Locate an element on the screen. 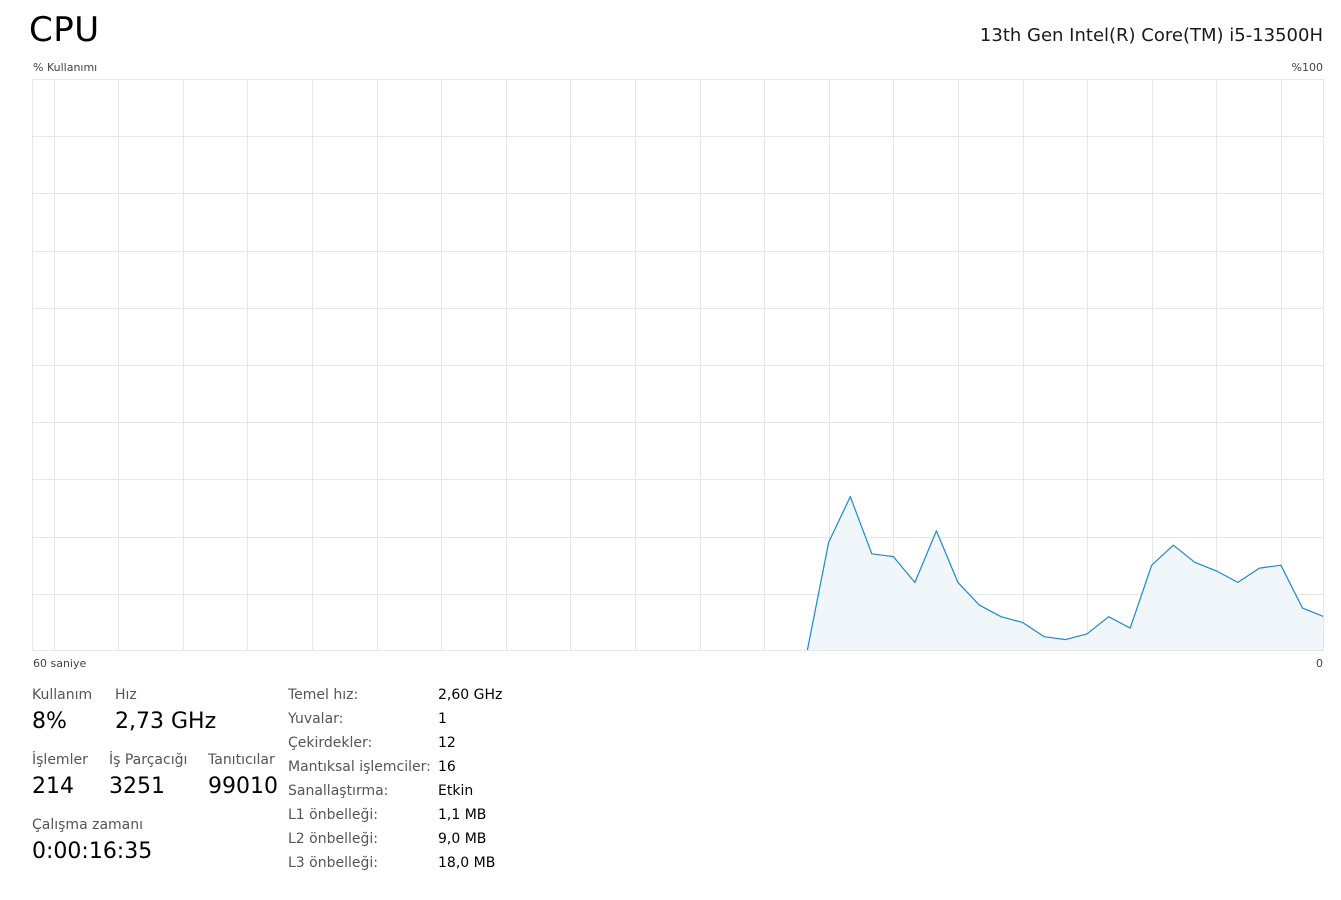 Image resolution: width=1341 pixels, height=900 pixels. uptime-label: Çalışma zamanı is located at coordinates (88, 825).